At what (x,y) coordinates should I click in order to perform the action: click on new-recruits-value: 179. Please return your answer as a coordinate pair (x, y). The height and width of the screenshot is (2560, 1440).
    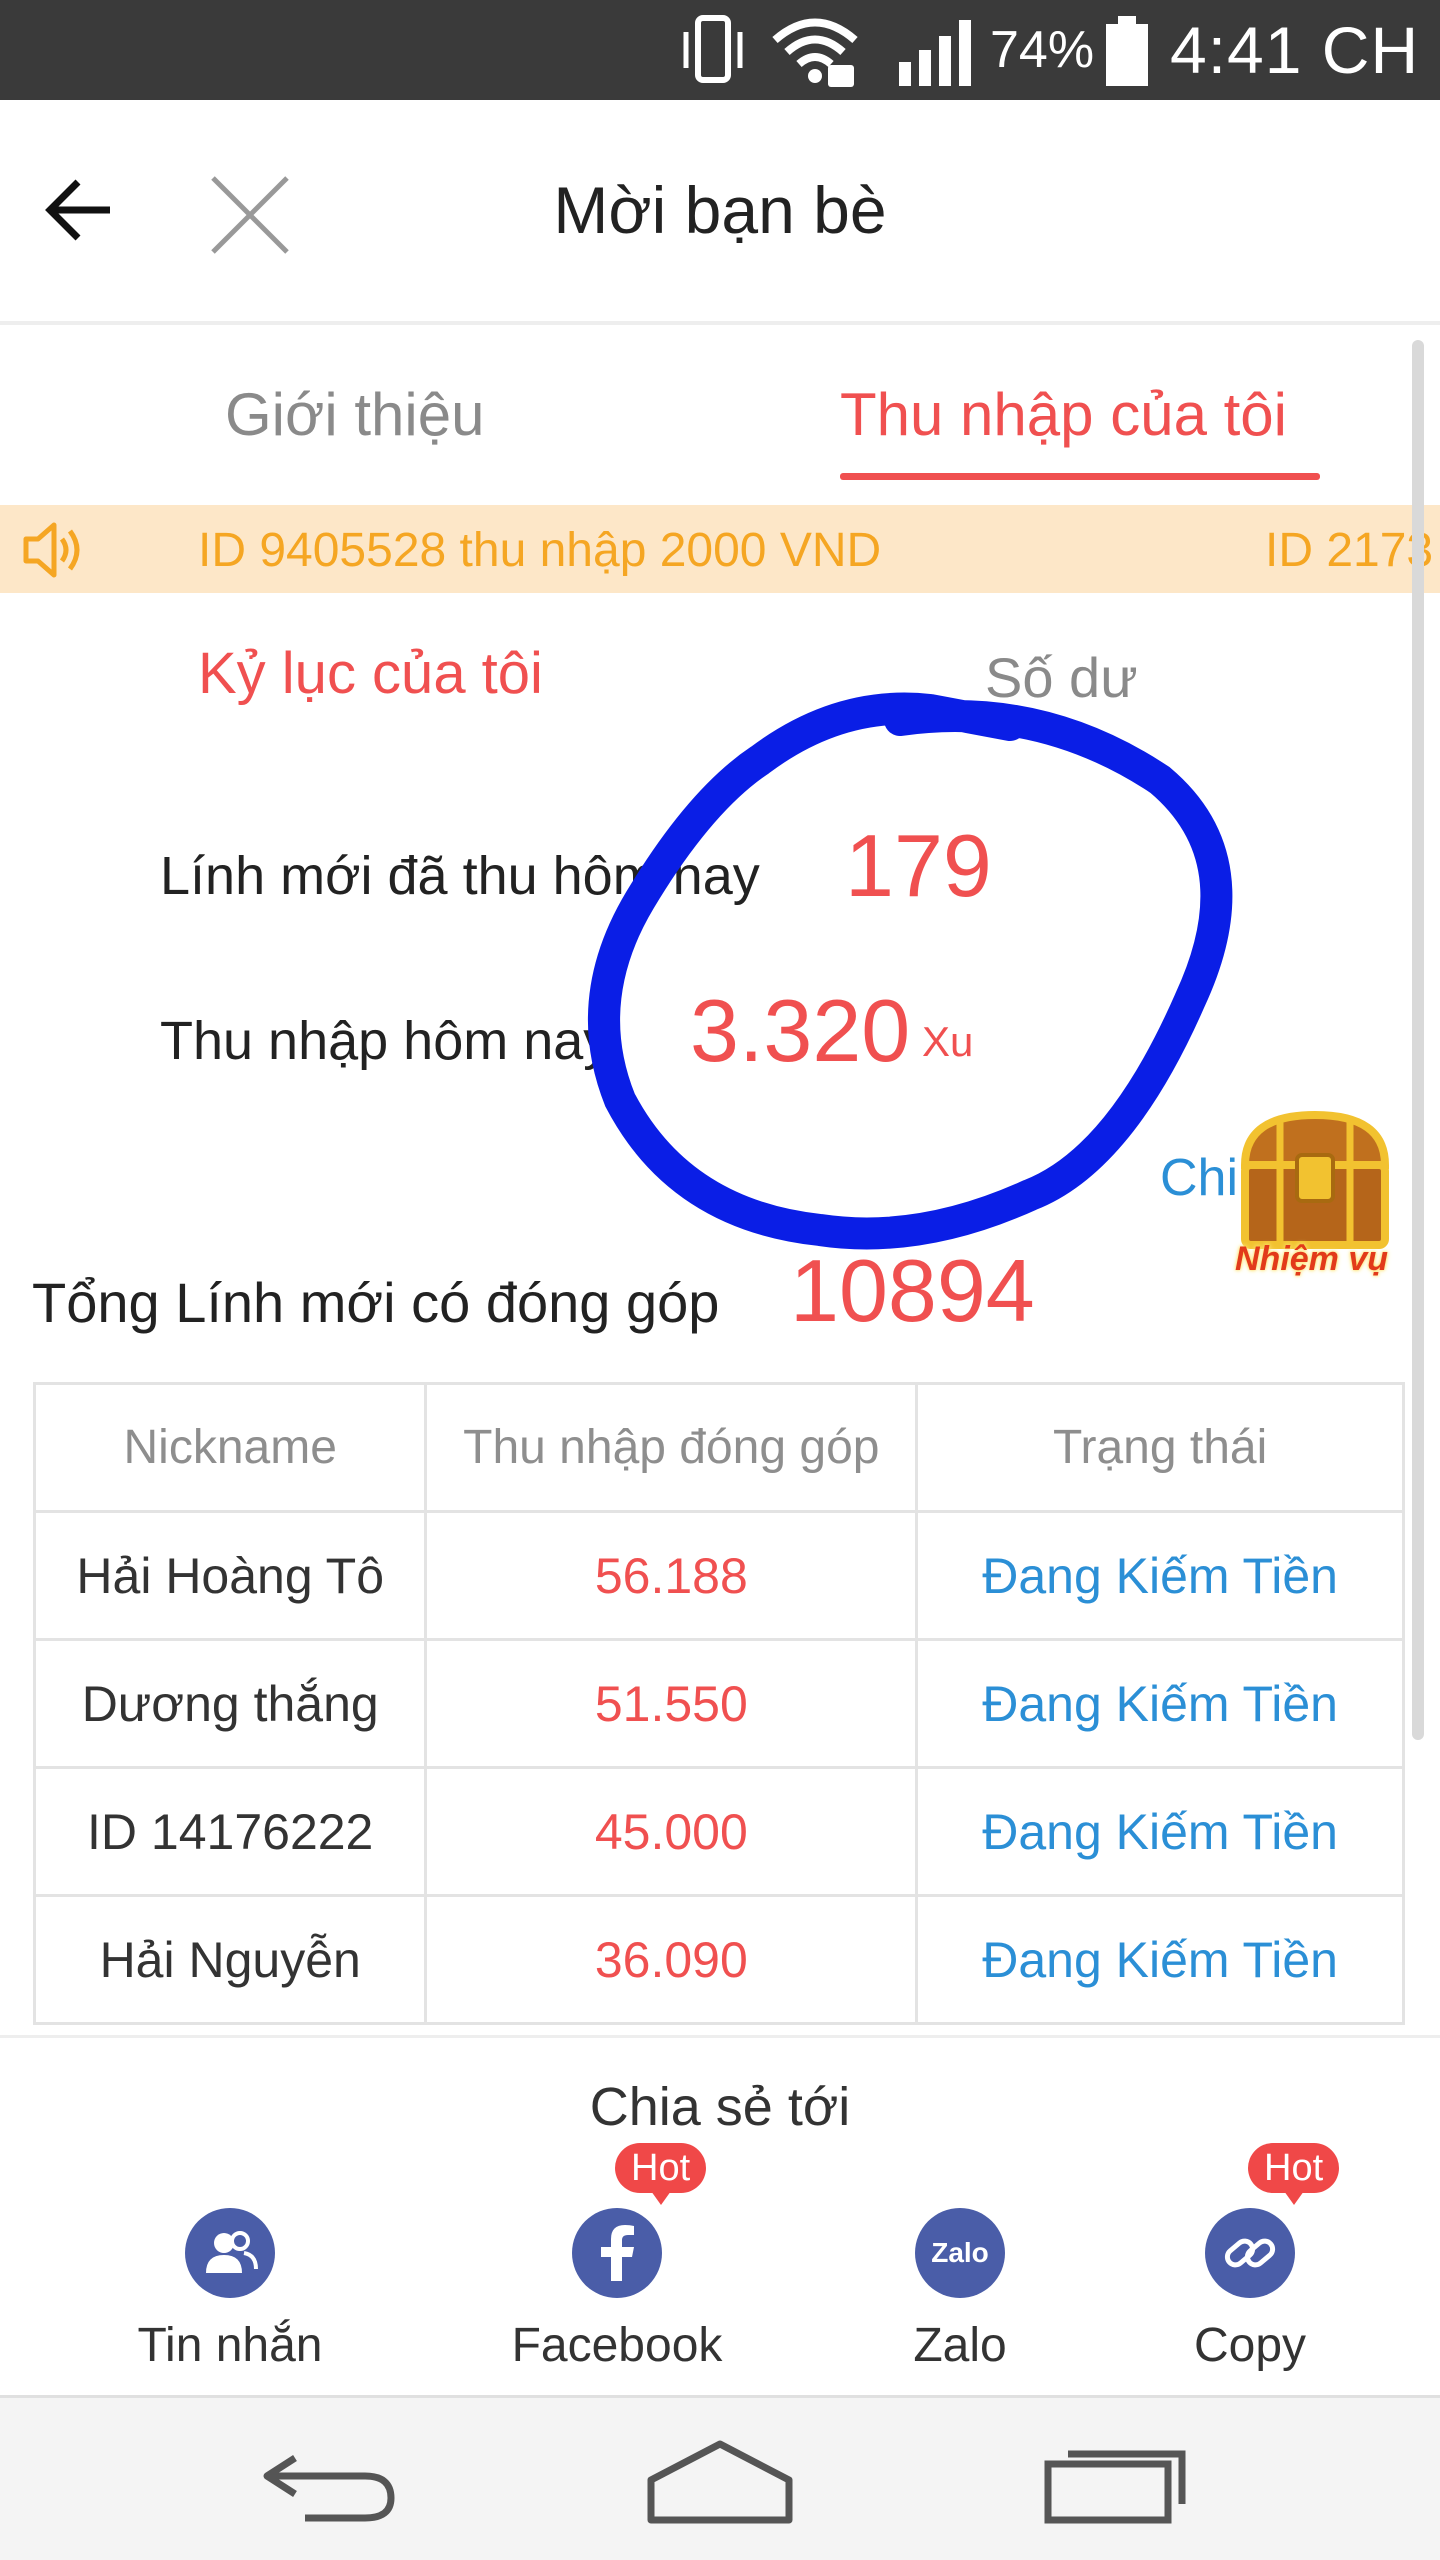
    Looking at the image, I should click on (918, 865).